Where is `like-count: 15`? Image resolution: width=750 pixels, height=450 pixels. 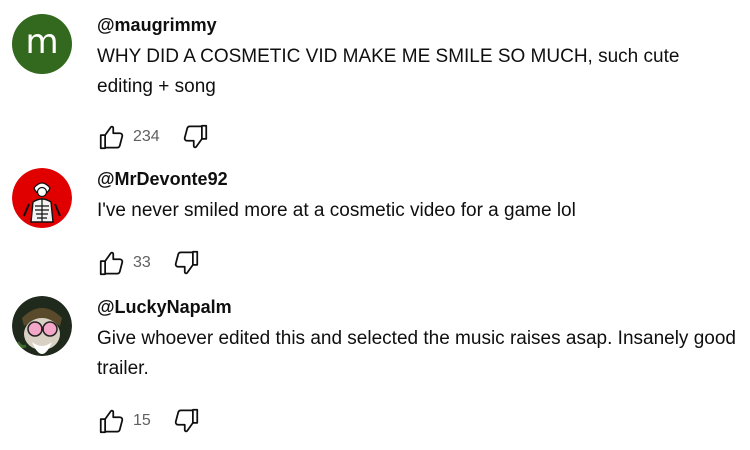 like-count: 15 is located at coordinates (142, 420).